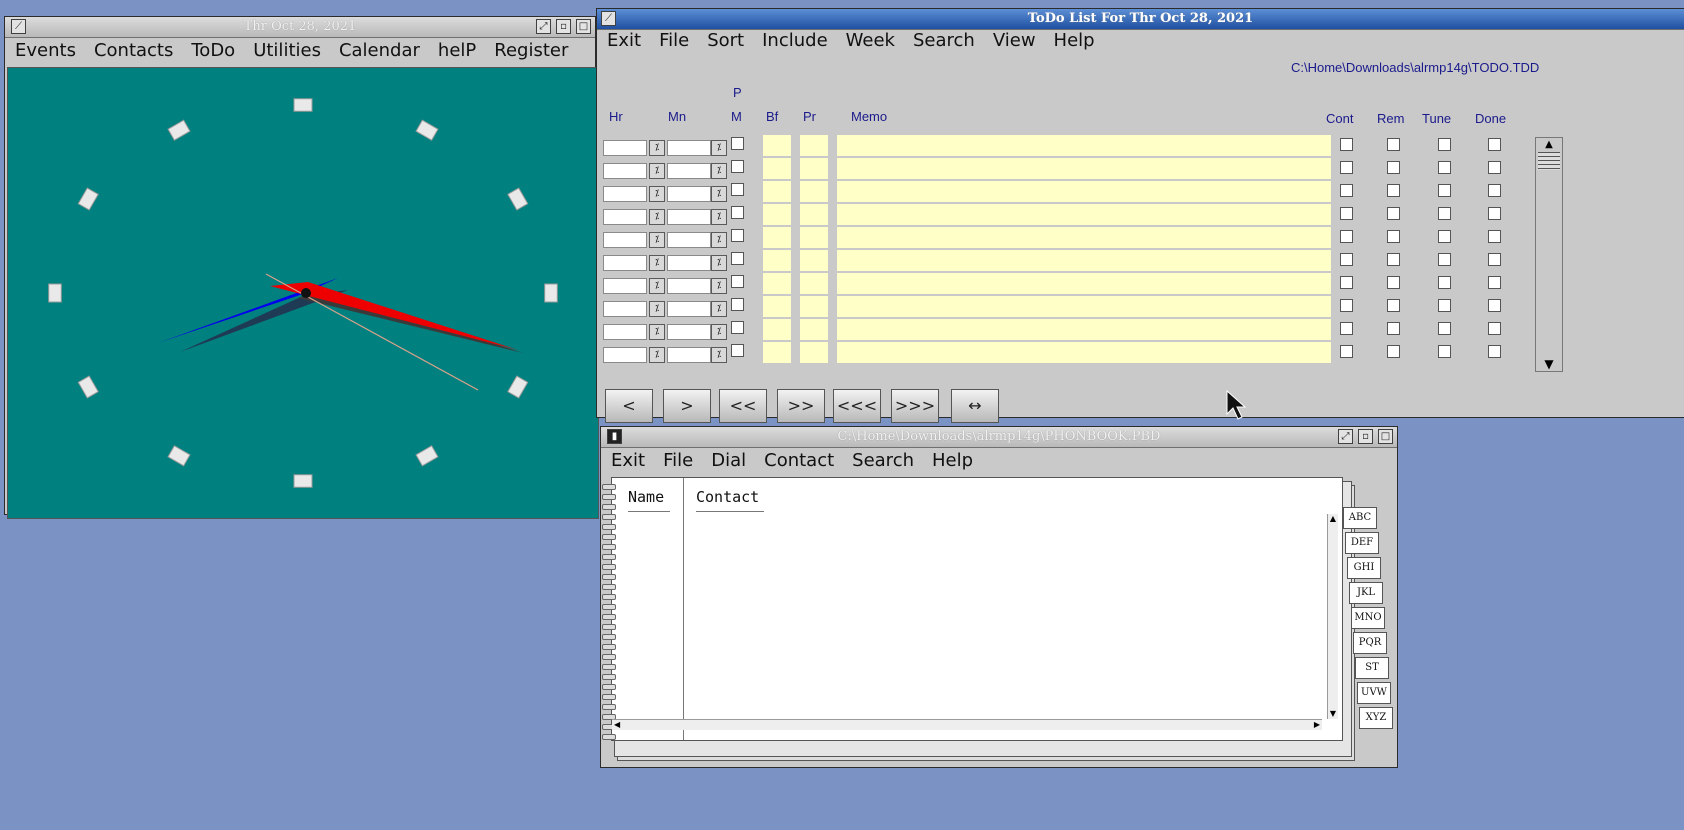  What do you see at coordinates (287, 50) in the screenshot?
I see `menu-utilities: Utilities` at bounding box center [287, 50].